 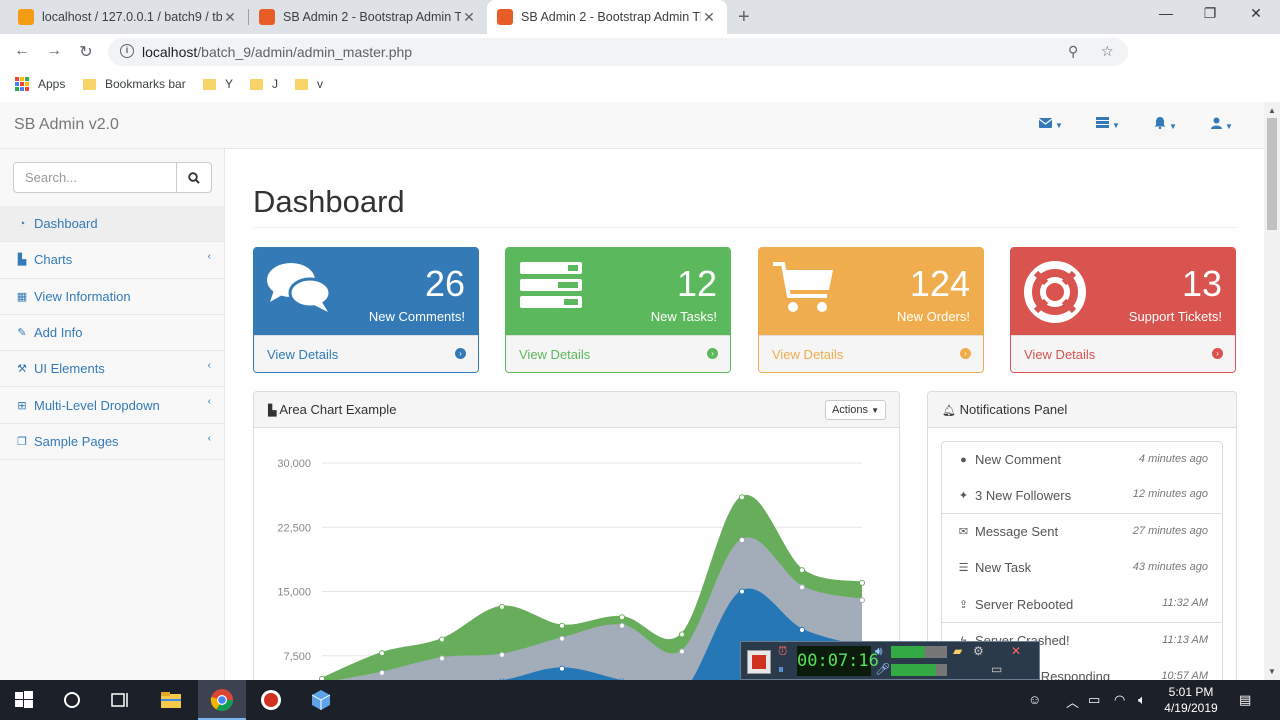 I want to click on record-stop-button, so click(x=759, y=662).